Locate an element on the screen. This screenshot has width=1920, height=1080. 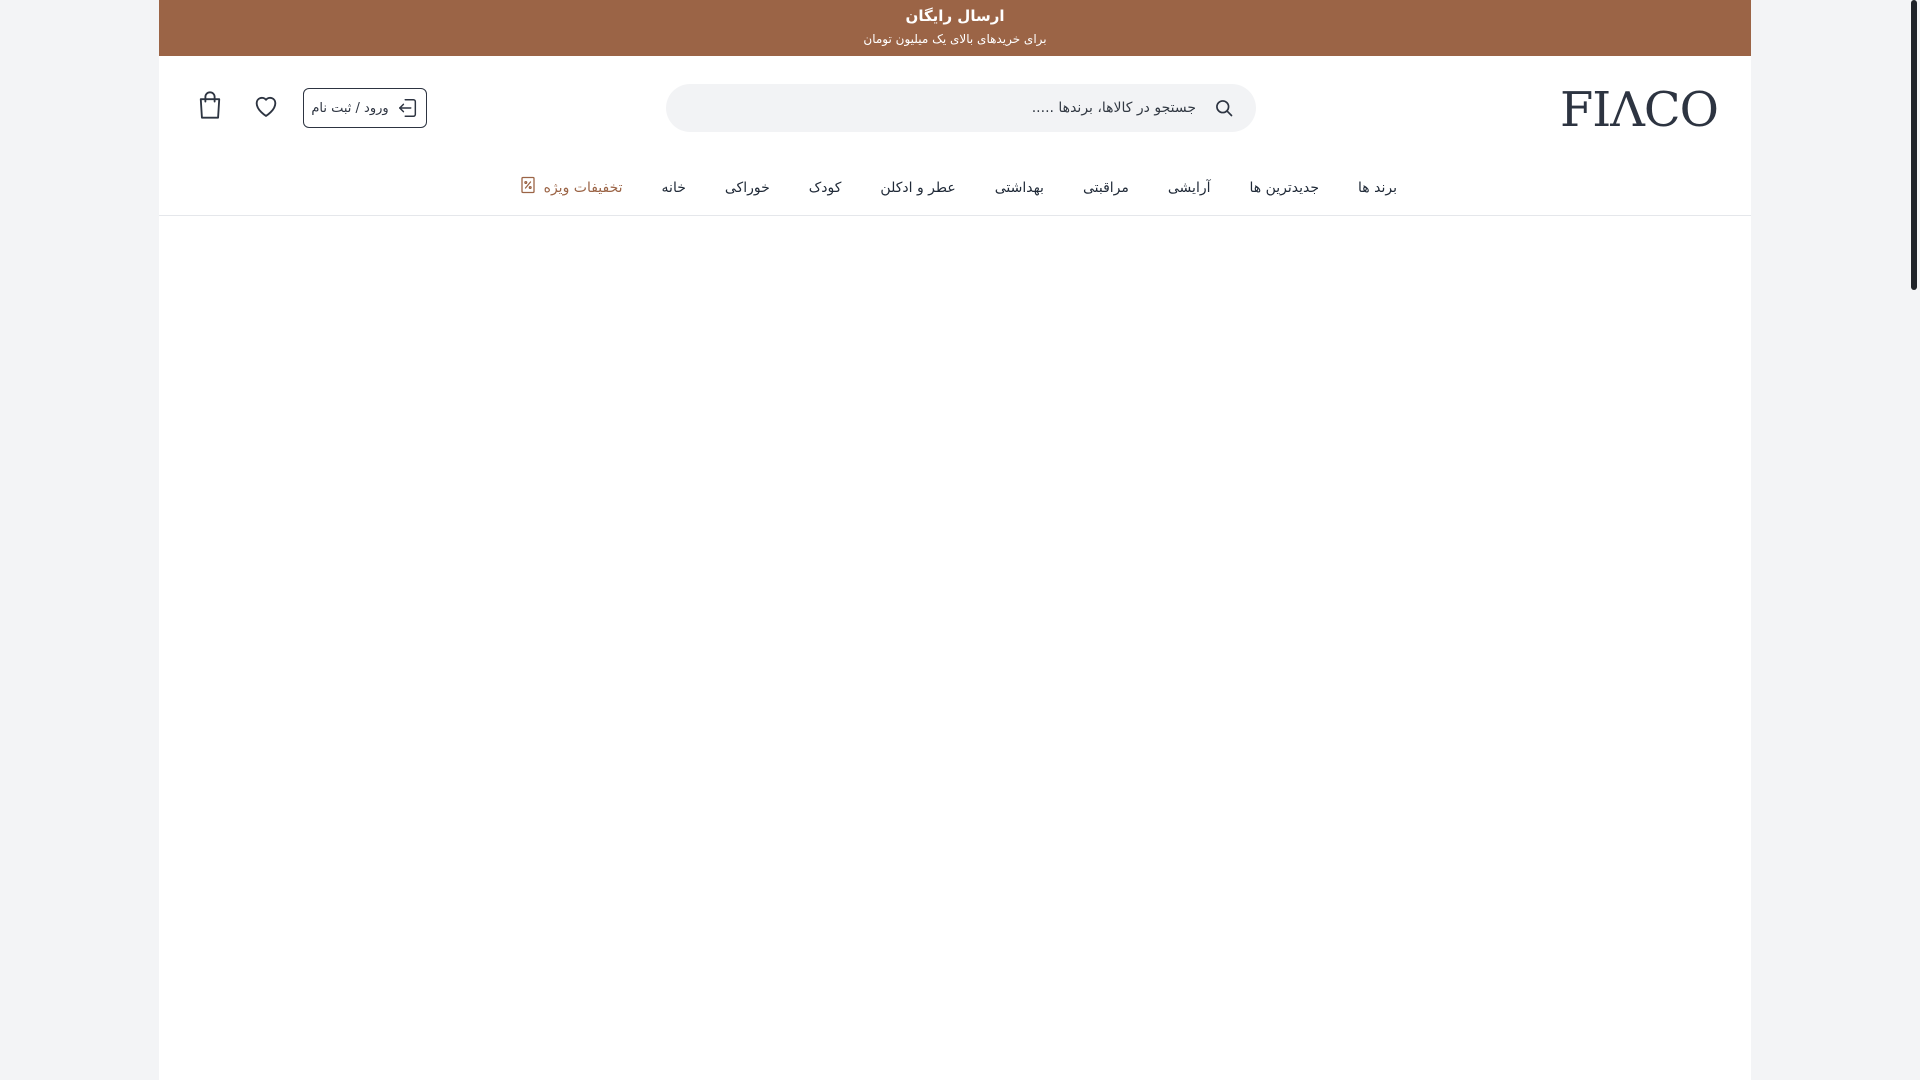
heart-icon is located at coordinates (266, 108).